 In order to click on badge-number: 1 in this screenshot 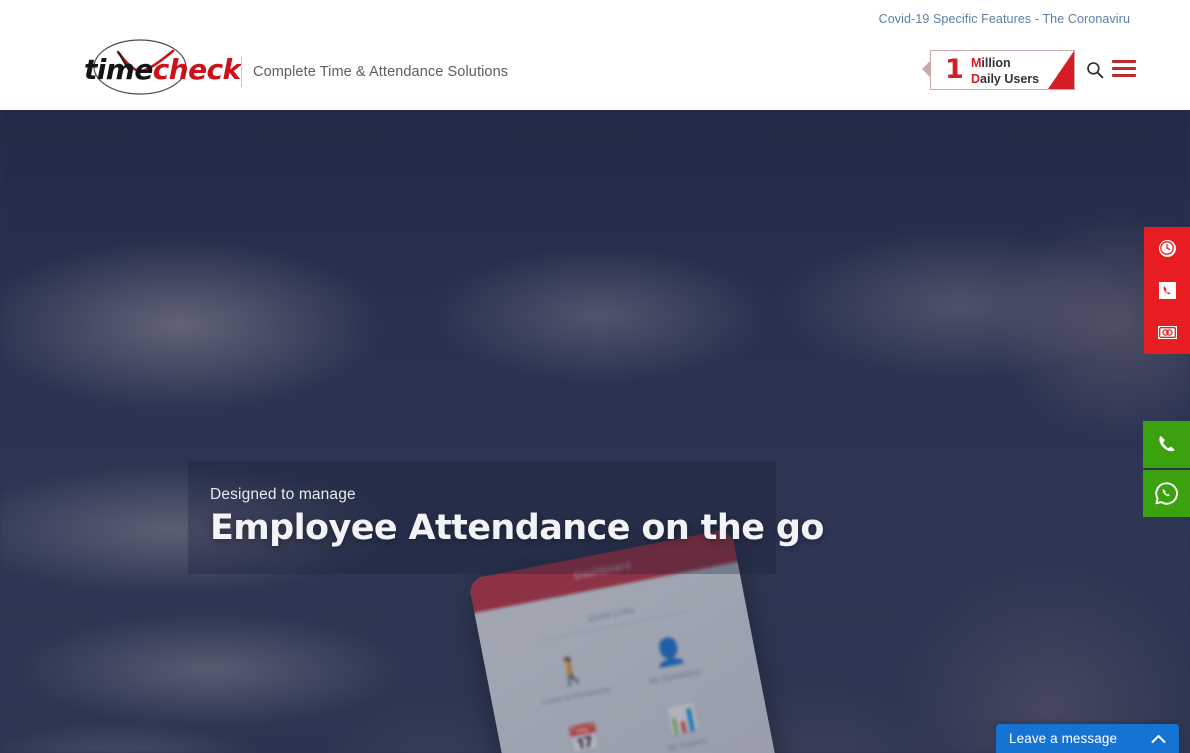, I will do `click(954, 69)`.